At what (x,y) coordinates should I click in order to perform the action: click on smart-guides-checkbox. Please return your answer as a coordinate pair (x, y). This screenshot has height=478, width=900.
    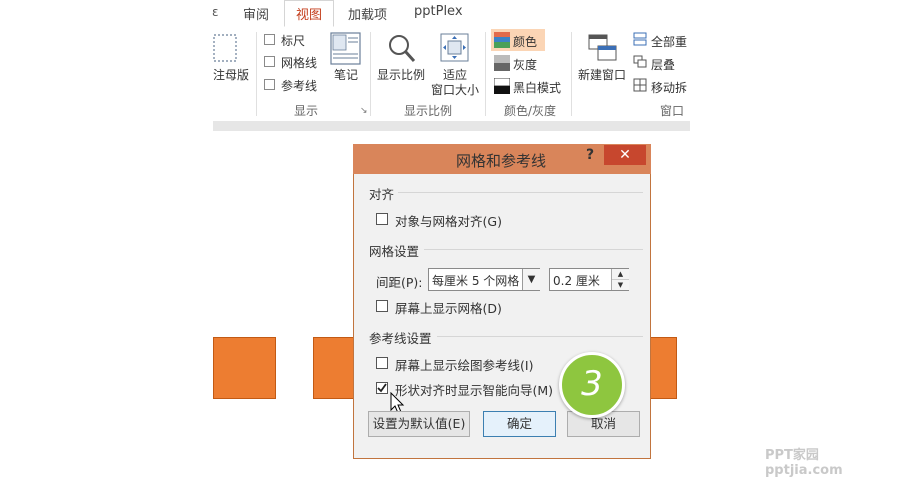
    Looking at the image, I should click on (382, 388).